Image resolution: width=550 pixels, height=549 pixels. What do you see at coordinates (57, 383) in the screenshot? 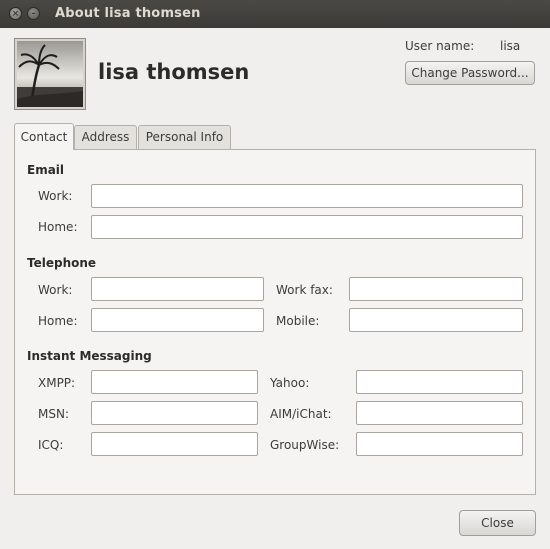
I see `xmpp-label: XMPP:` at bounding box center [57, 383].